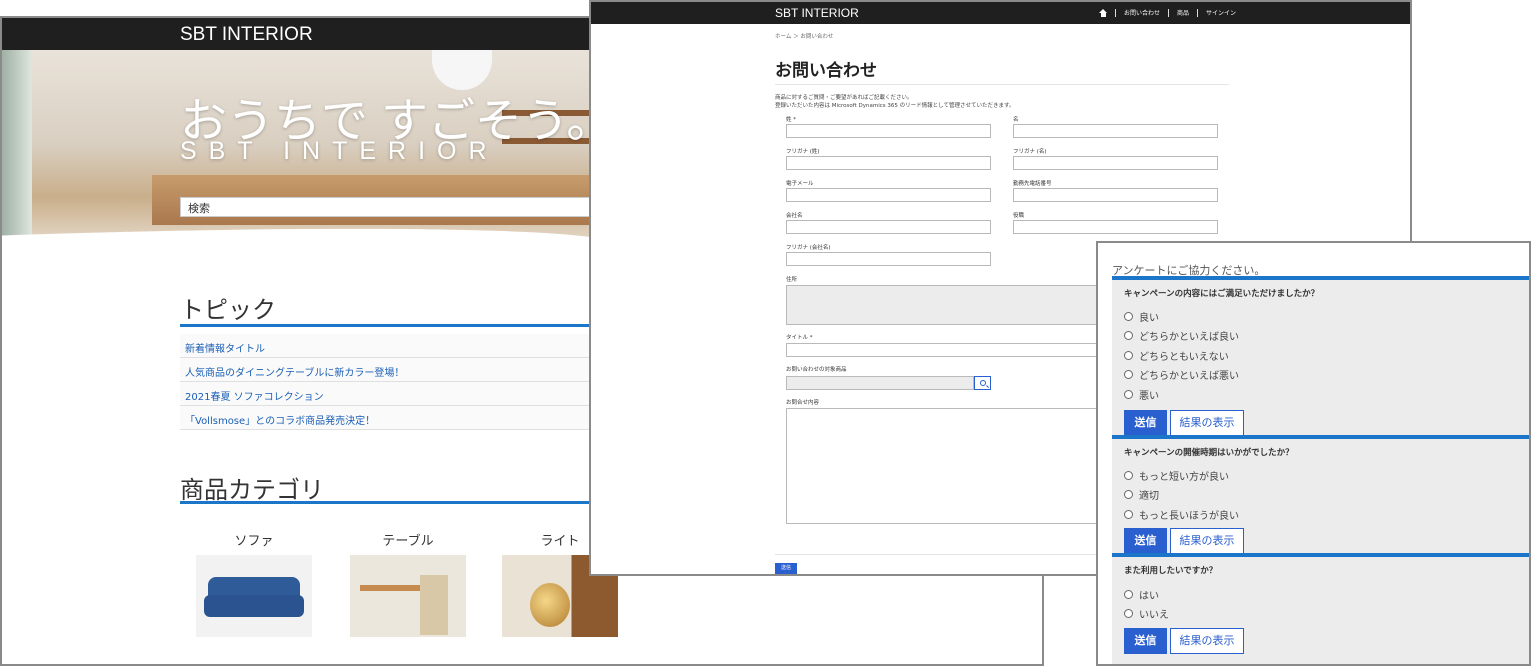 The image size is (1531, 666). I want to click on category-table: テーブル, so click(408, 583).